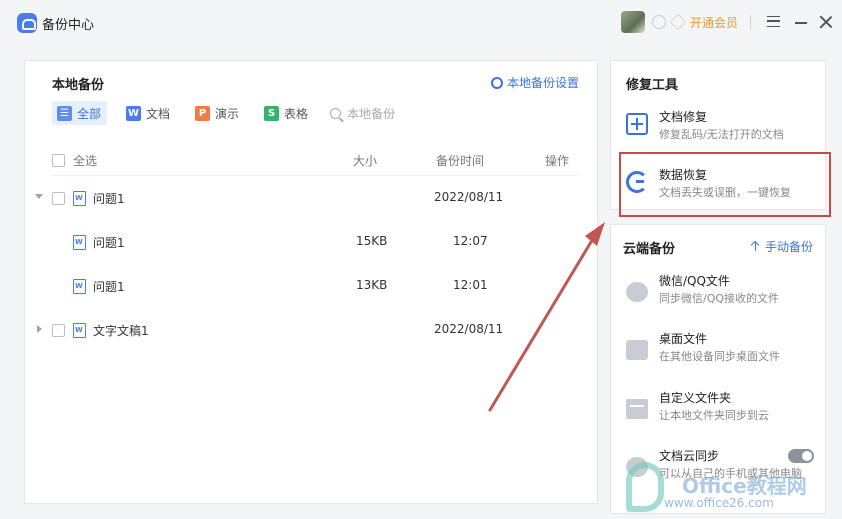  I want to click on cloud-sync-toggle, so click(801, 456).